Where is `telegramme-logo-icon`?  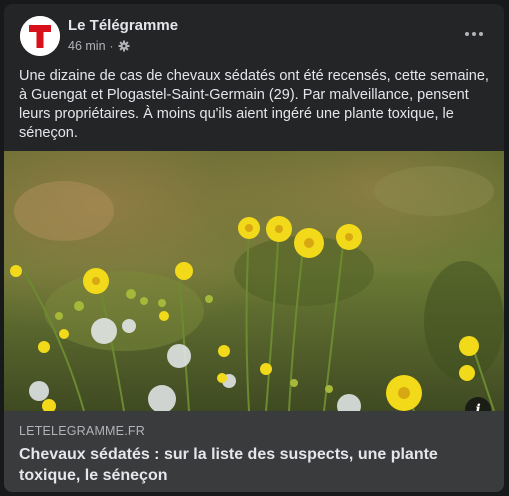
telegramme-logo-icon is located at coordinates (40, 36).